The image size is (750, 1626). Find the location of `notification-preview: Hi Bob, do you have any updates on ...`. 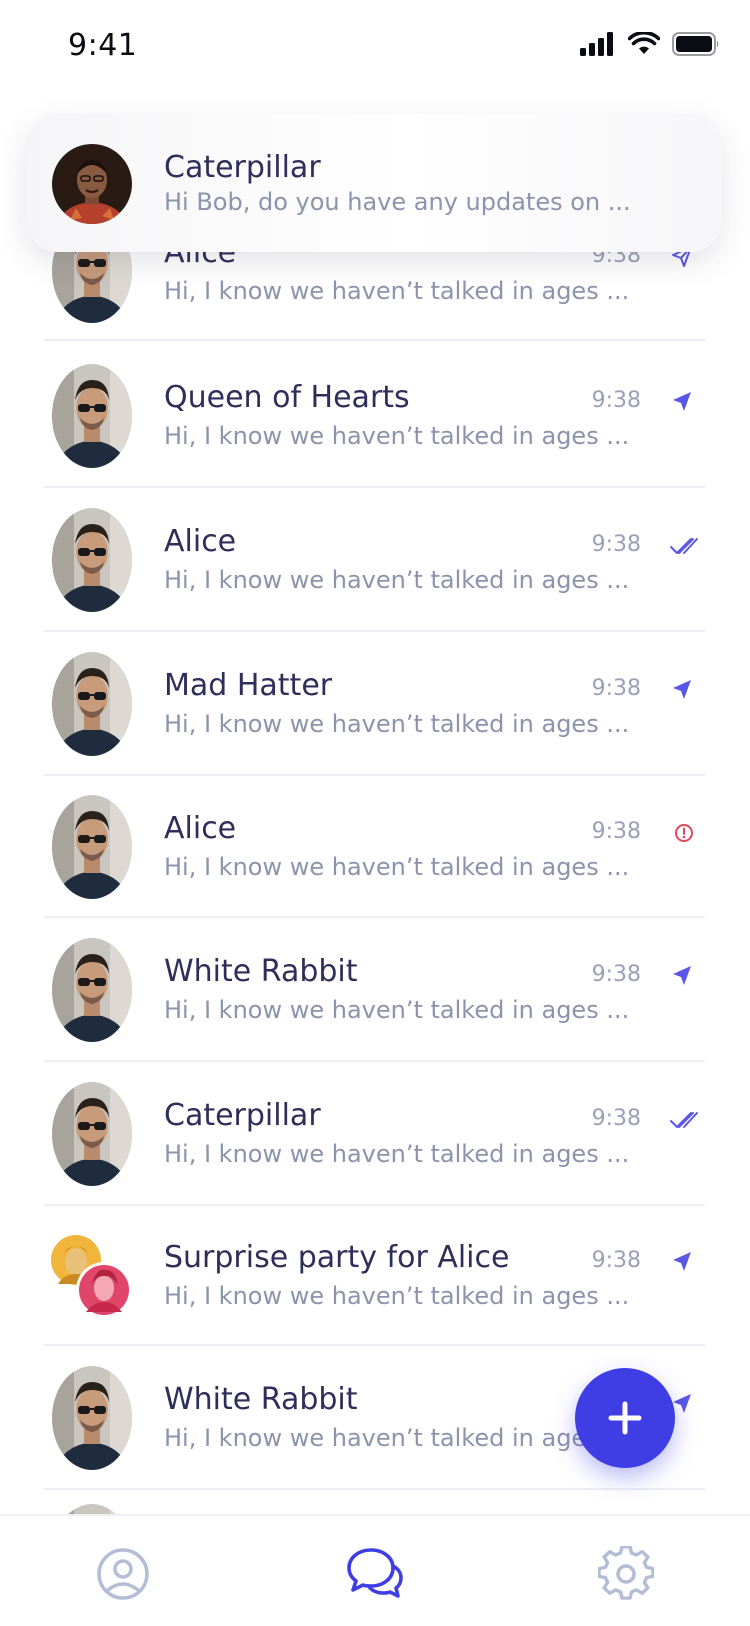

notification-preview: Hi Bob, do you have any updates on ... is located at coordinates (397, 202).